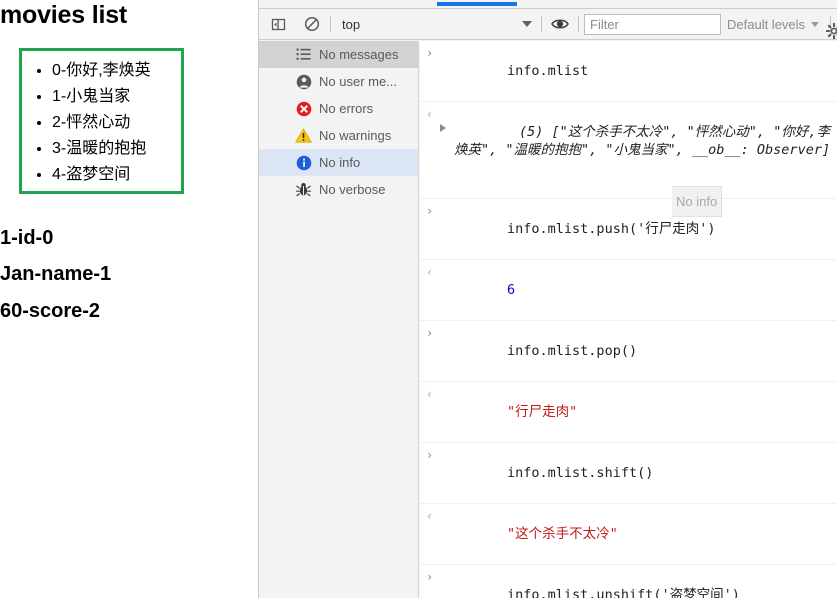 The width and height of the screenshot is (837, 598). Describe the element at coordinates (56, 274) in the screenshot. I see `info-line-name: Jan-name-1` at that location.